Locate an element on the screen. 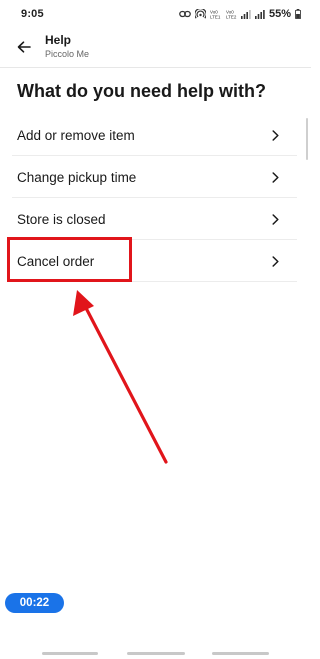 The height and width of the screenshot is (659, 320). help-option-label: Change pickup time is located at coordinates (77, 177).